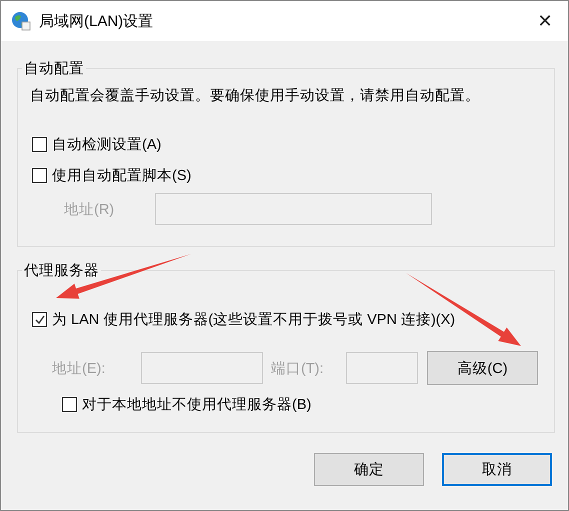  Describe the element at coordinates (369, 469) in the screenshot. I see `ok-button: 确定` at that location.